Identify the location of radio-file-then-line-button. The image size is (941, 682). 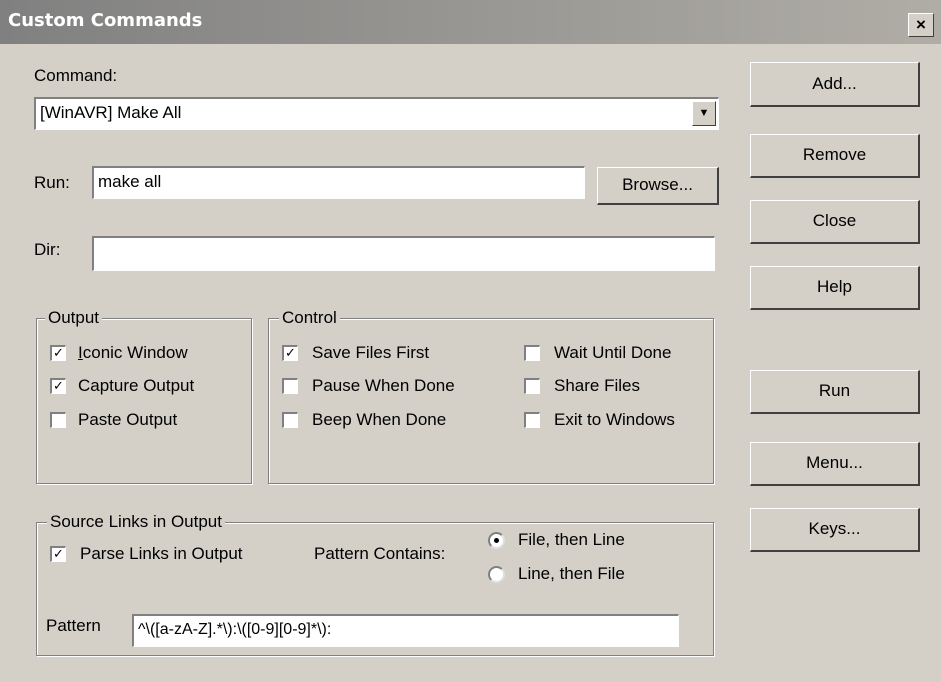
(496, 540).